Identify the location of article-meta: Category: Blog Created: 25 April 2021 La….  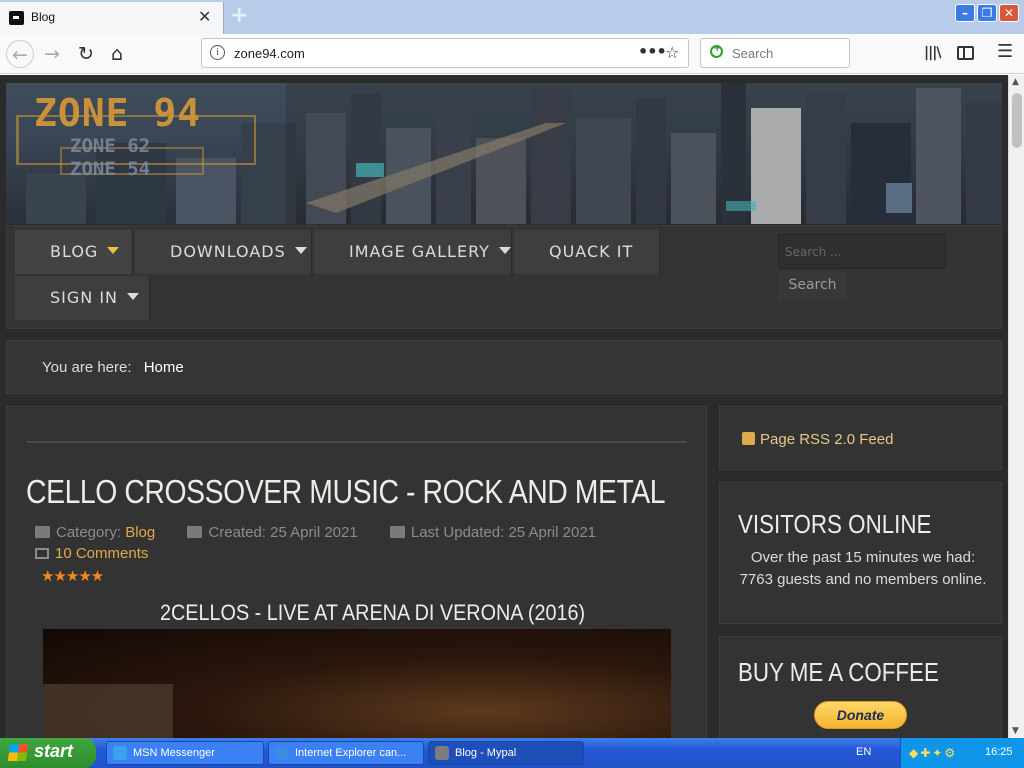
(315, 532).